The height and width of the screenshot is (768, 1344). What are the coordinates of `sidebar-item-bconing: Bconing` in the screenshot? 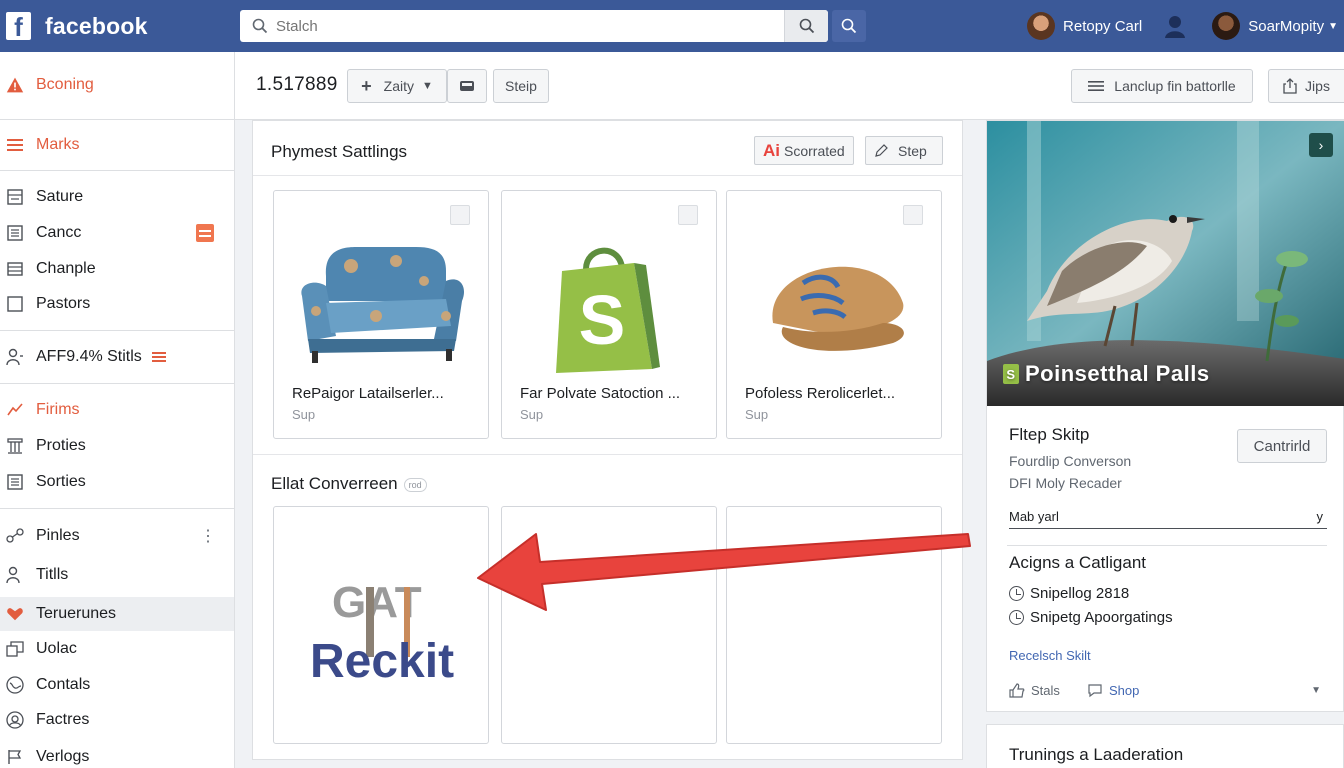 It's located at (117, 85).